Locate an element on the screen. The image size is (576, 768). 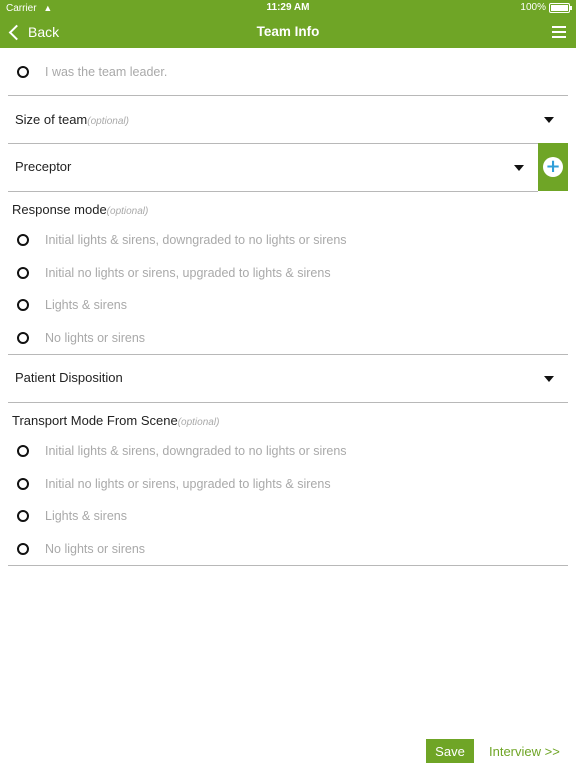
size-of-team-select: Size of team(optional) is located at coordinates (284, 120).